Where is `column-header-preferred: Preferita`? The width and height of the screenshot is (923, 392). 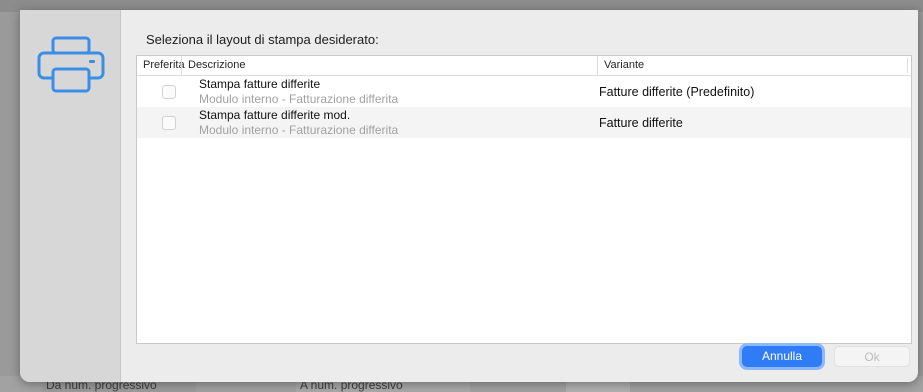 column-header-preferred: Preferita is located at coordinates (161, 65).